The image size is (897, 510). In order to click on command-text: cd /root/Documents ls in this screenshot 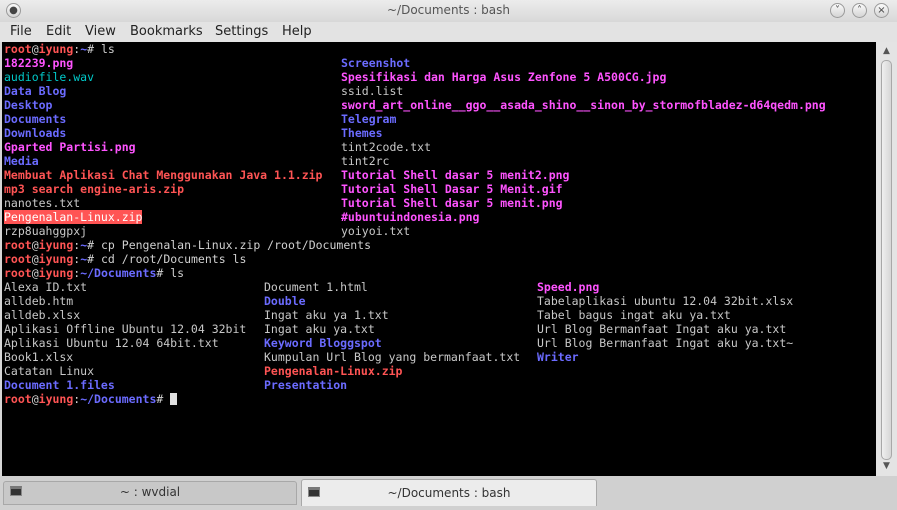, I will do `click(170, 259)`.